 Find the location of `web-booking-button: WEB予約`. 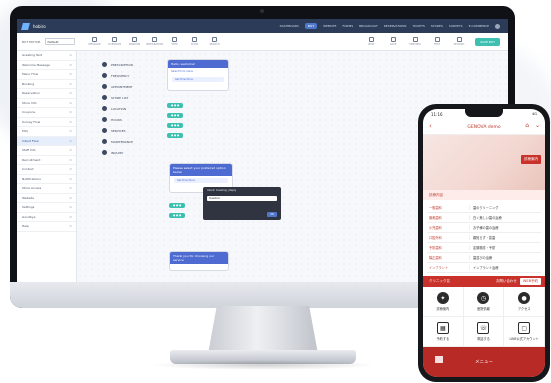

web-booking-button: WEB予約 is located at coordinates (530, 281).